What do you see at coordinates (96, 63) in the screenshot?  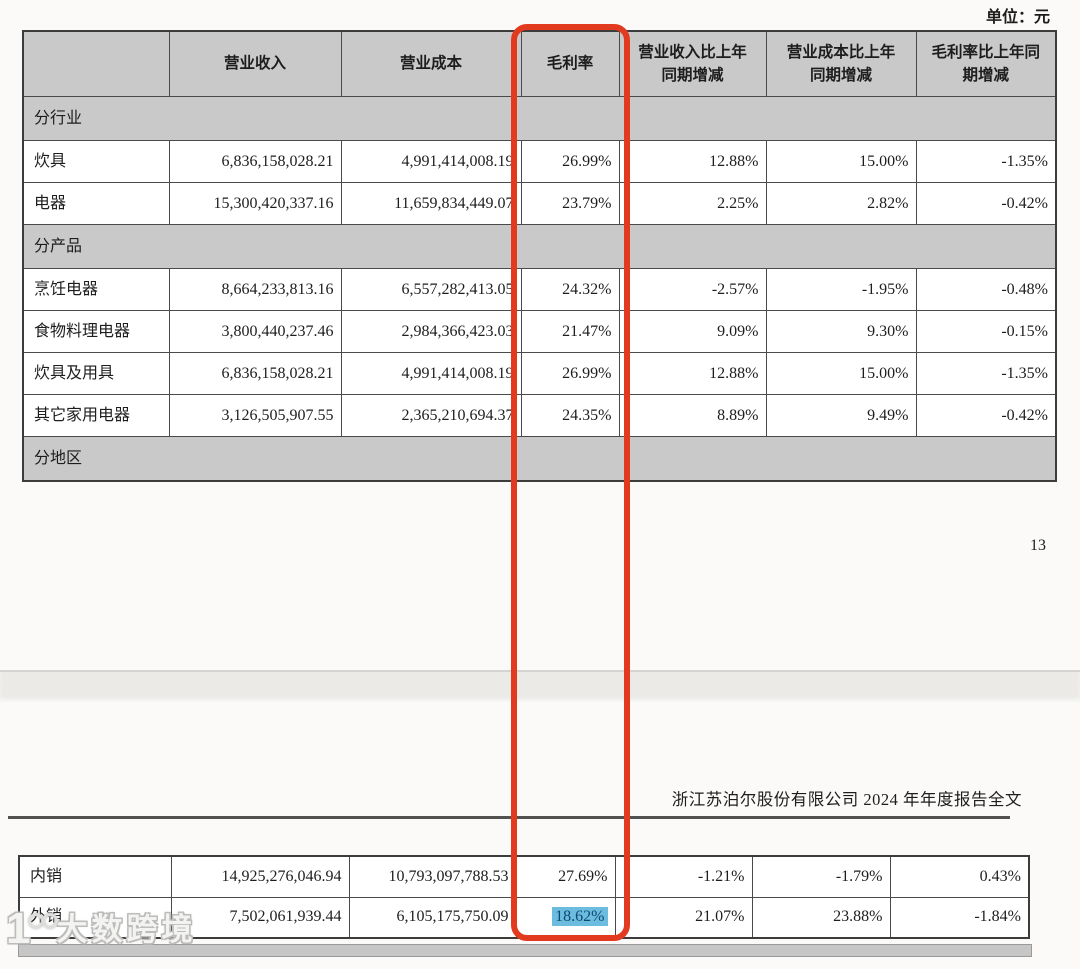 I see `header-empty-cell` at bounding box center [96, 63].